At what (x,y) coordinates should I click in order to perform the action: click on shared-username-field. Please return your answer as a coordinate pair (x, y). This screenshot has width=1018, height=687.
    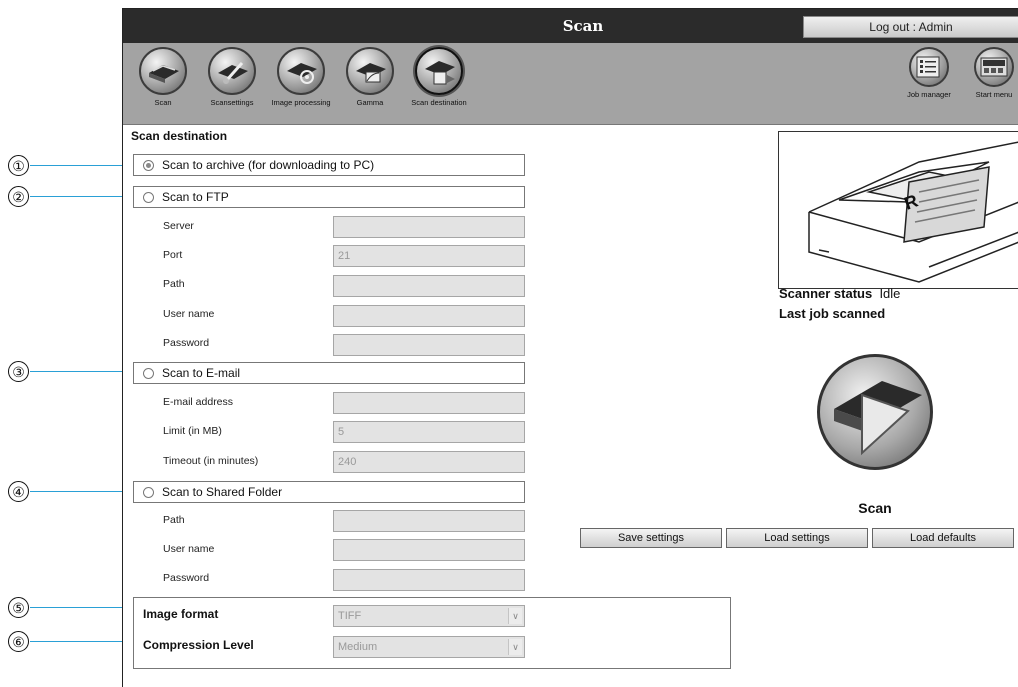
    Looking at the image, I should click on (429, 550).